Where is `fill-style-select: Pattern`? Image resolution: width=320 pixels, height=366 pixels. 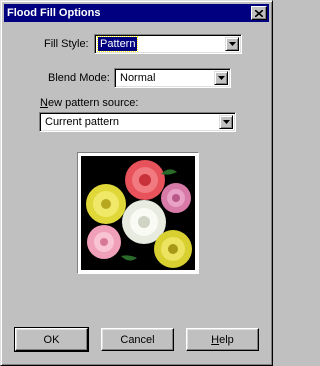
fill-style-select: Pattern is located at coordinates (168, 44).